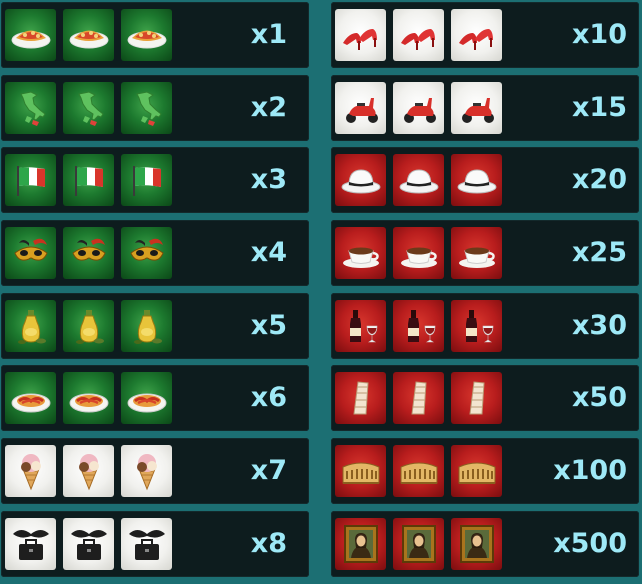 The width and height of the screenshot is (642, 584). Describe the element at coordinates (599, 253) in the screenshot. I see `multiplier-label: x25` at that location.